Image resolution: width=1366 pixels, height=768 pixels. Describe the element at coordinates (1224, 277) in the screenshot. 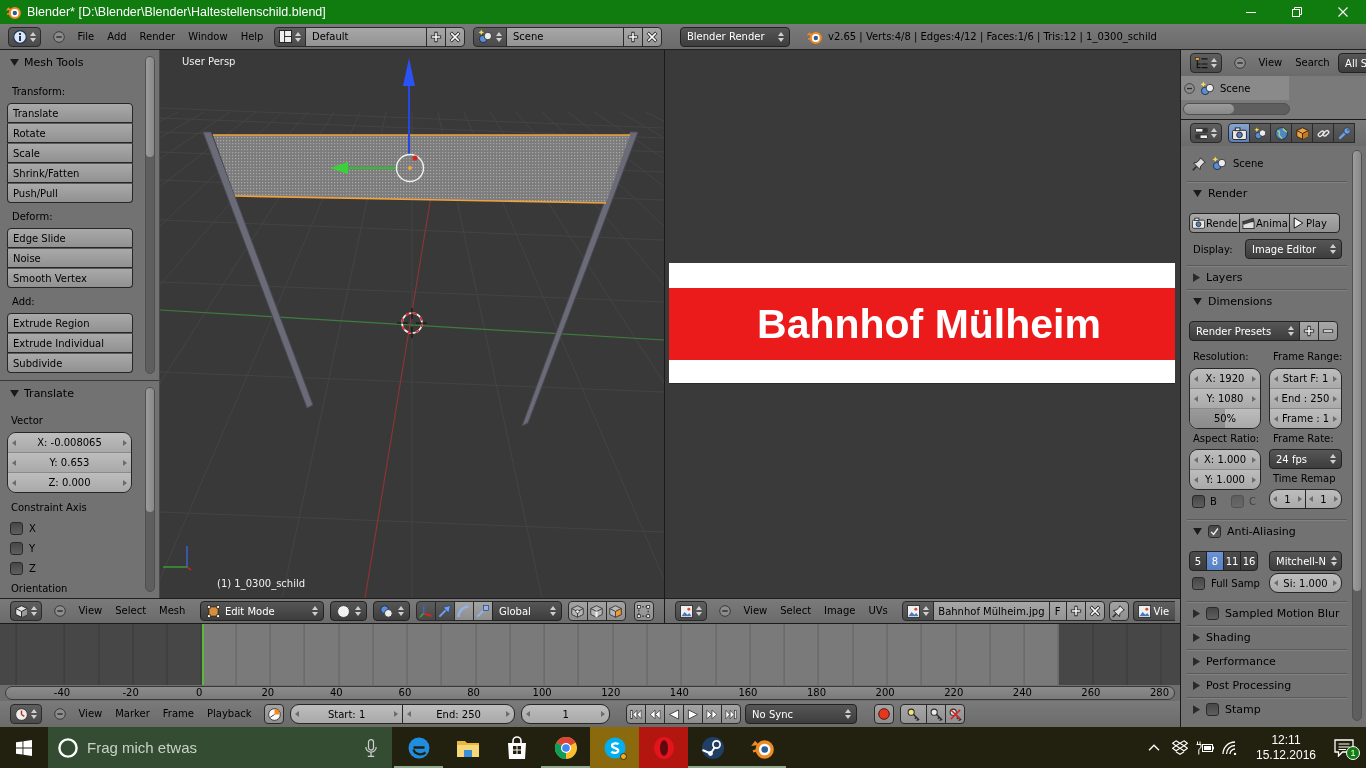

I see `panel-title: Layers` at that location.